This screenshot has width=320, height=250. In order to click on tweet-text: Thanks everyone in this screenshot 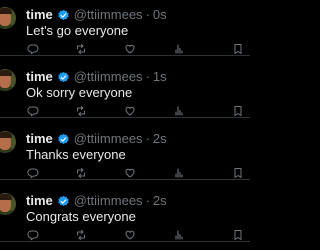, I will do `click(76, 154)`.